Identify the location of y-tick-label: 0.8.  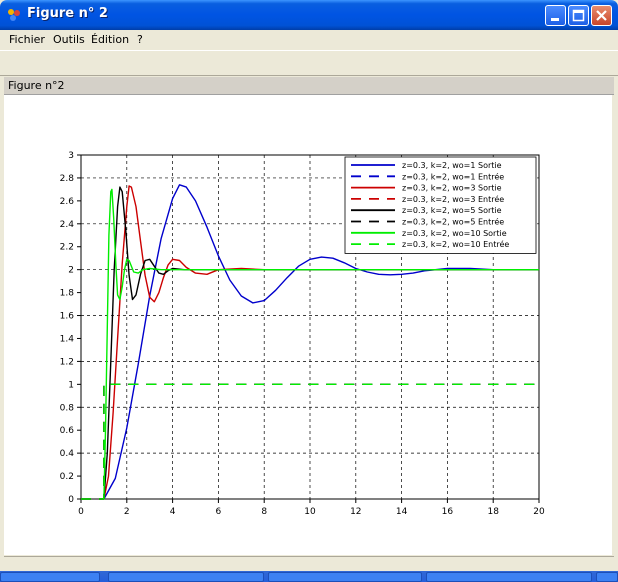
(67, 408).